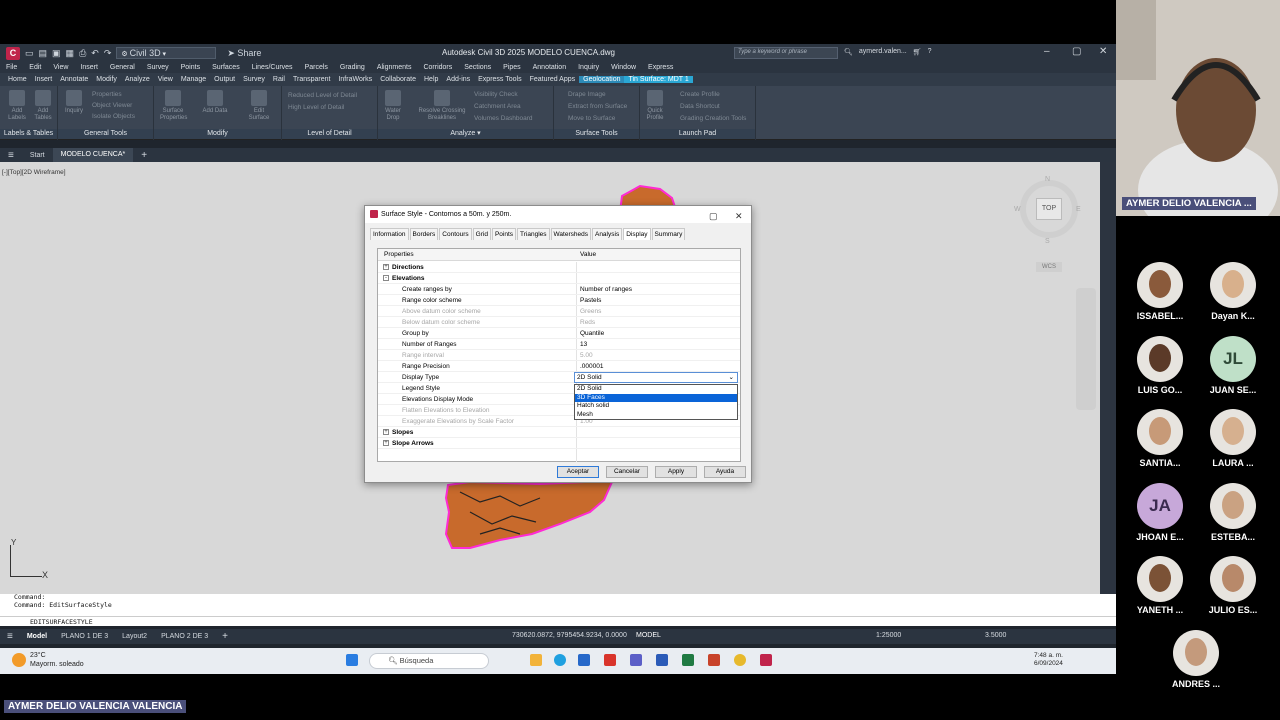  Describe the element at coordinates (610, 660) in the screenshot. I see `pdf-icon` at that location.